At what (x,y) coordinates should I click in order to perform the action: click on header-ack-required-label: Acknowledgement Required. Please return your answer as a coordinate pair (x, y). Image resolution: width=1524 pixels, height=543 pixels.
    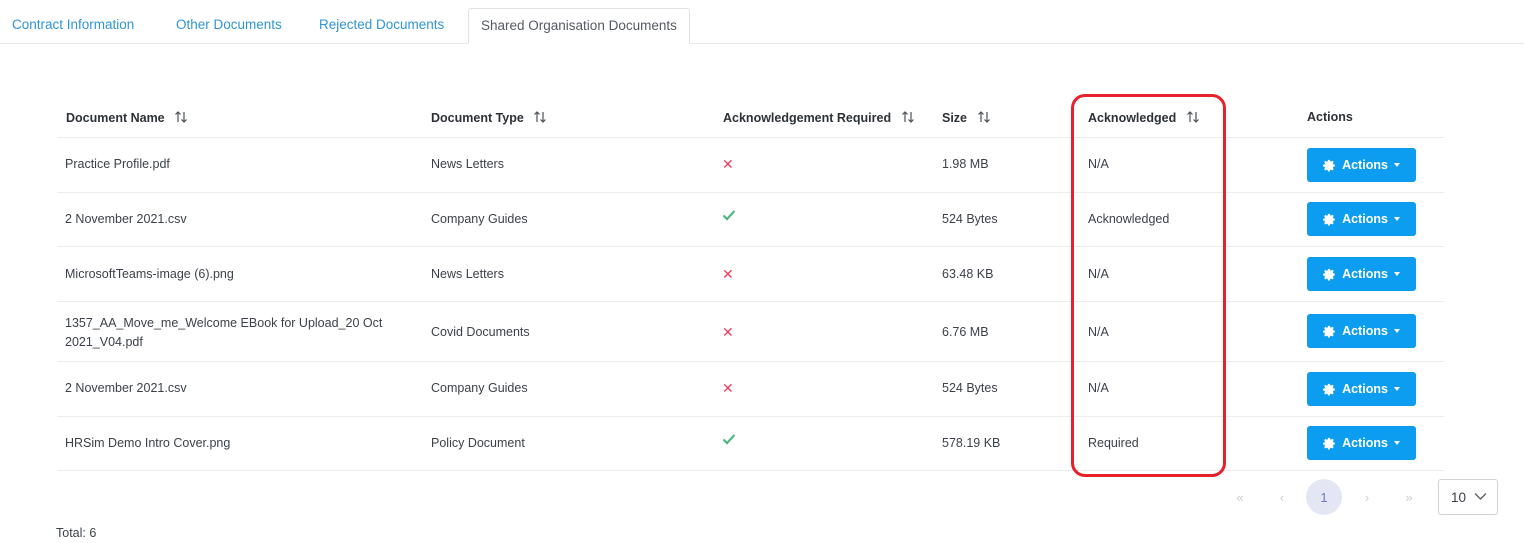
    Looking at the image, I should click on (807, 117).